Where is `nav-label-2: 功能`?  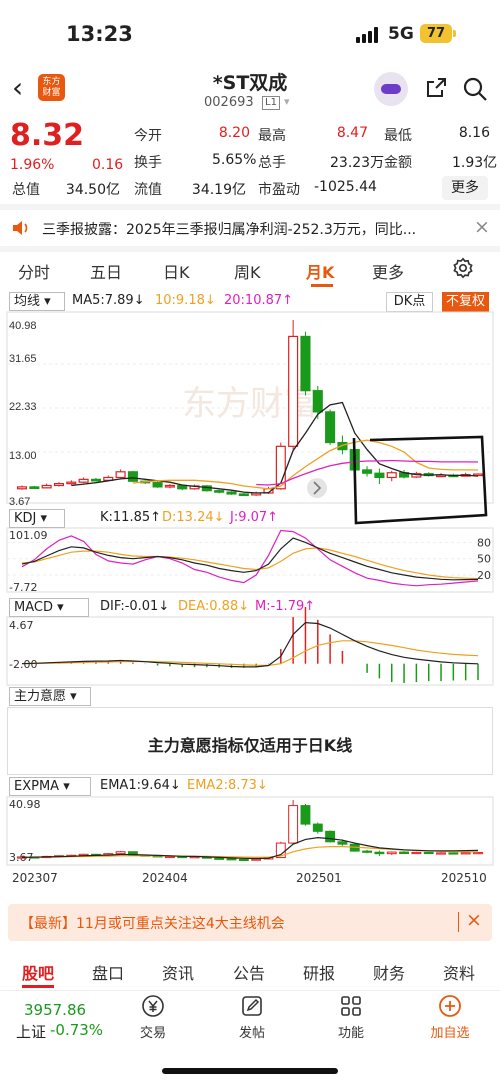 nav-label-2: 功能 is located at coordinates (351, 1031).